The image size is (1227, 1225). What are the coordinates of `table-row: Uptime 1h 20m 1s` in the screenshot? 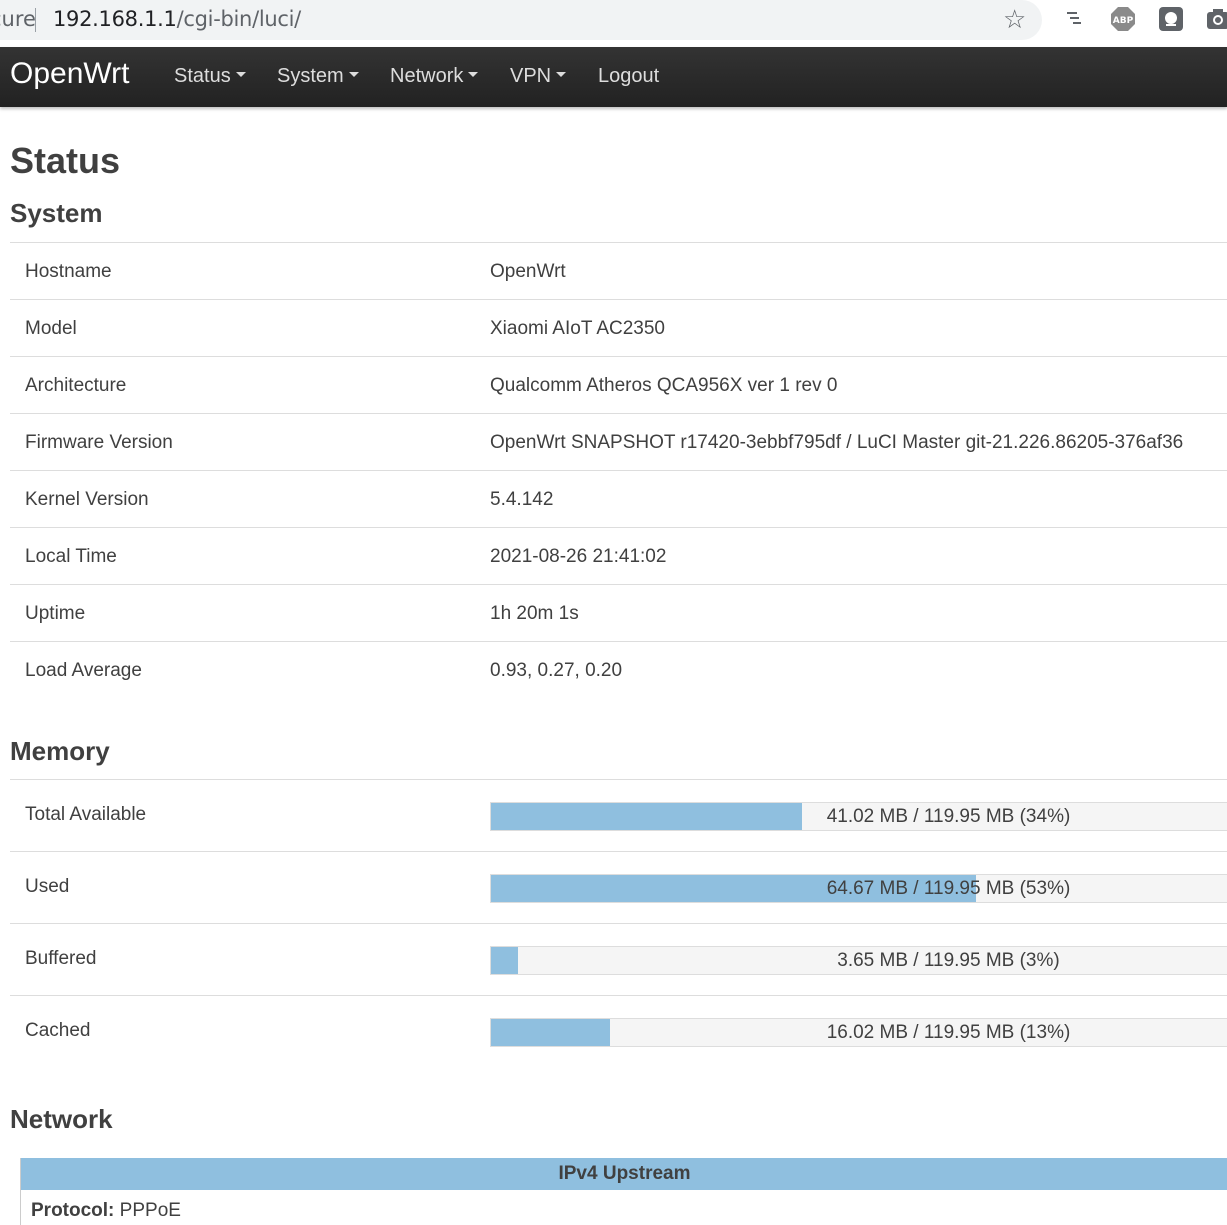 It's located at (618, 612).